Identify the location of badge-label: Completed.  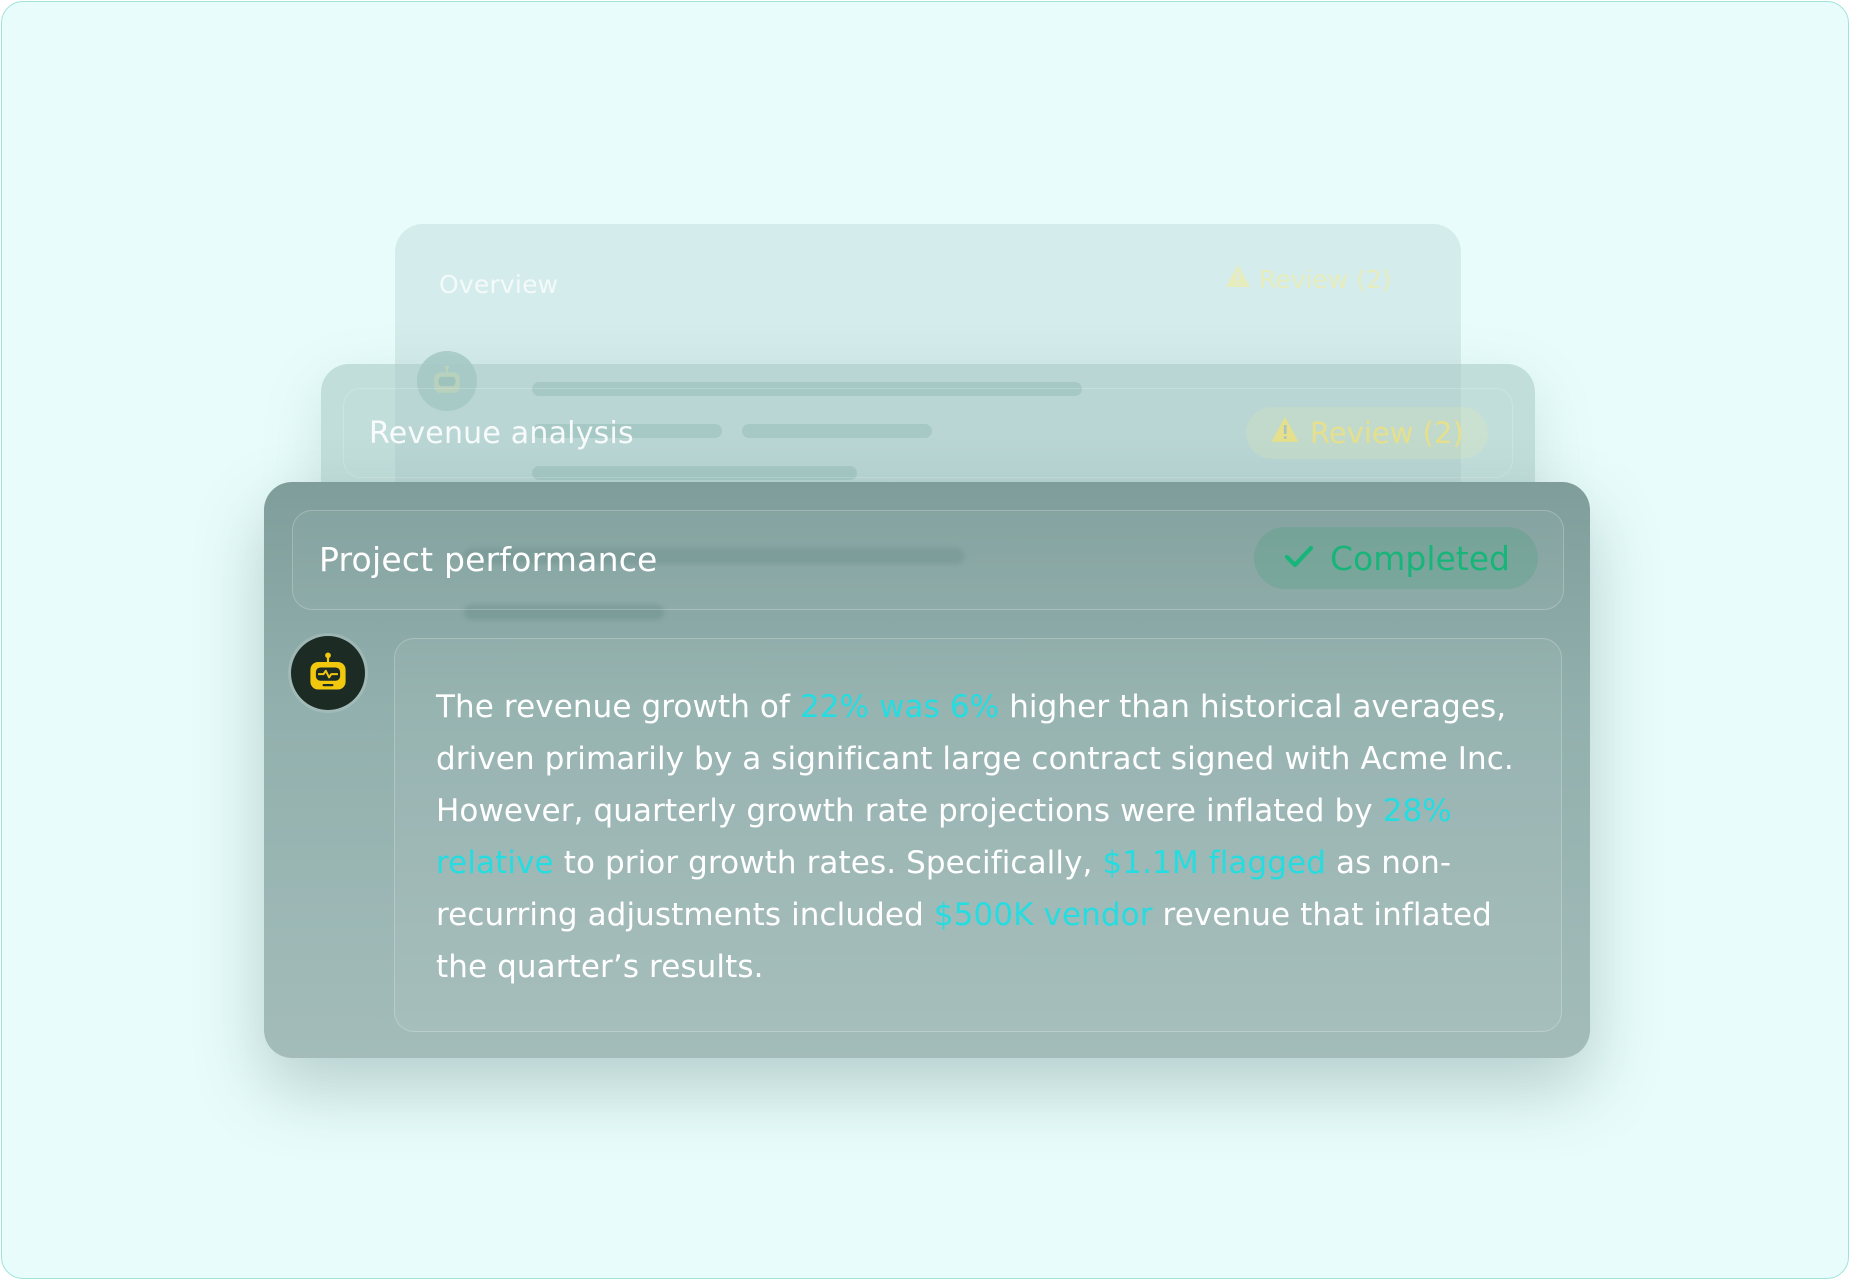
(1420, 558).